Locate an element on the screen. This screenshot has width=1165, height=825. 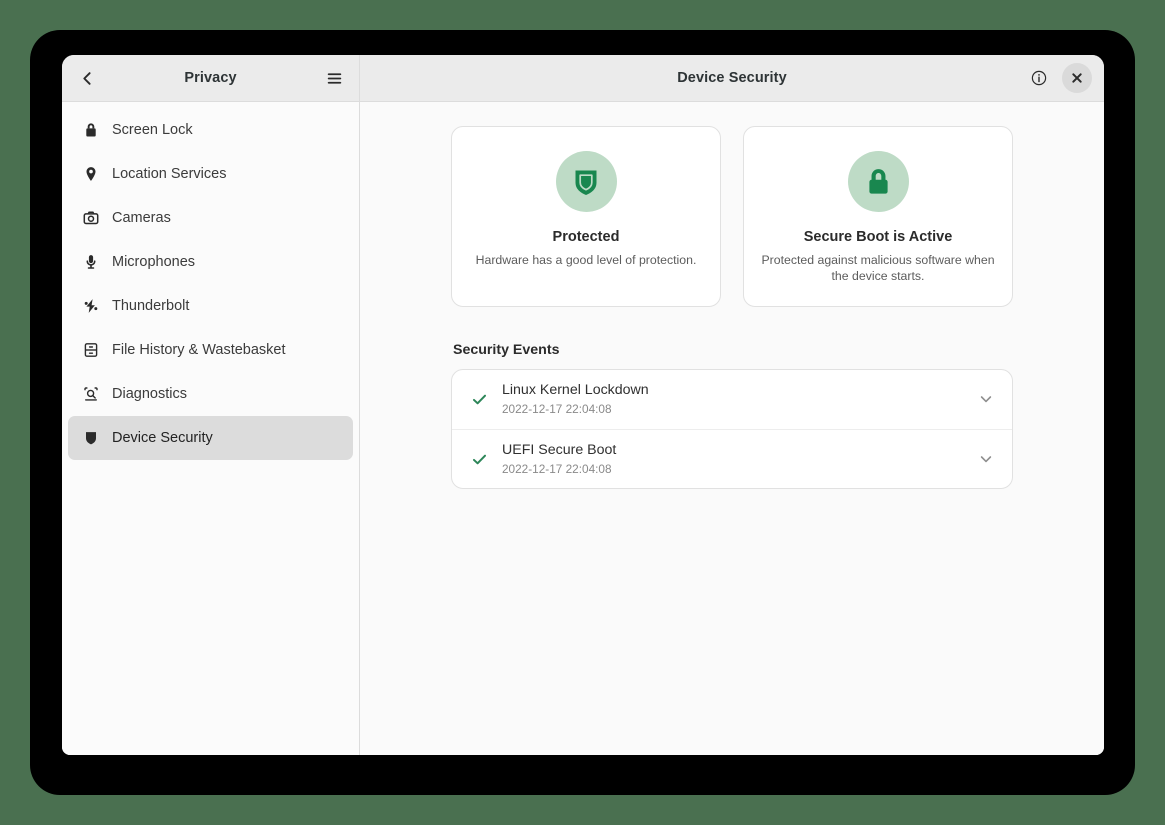
window-headerbars: Privacy Device Security is located at coordinates (583, 78).